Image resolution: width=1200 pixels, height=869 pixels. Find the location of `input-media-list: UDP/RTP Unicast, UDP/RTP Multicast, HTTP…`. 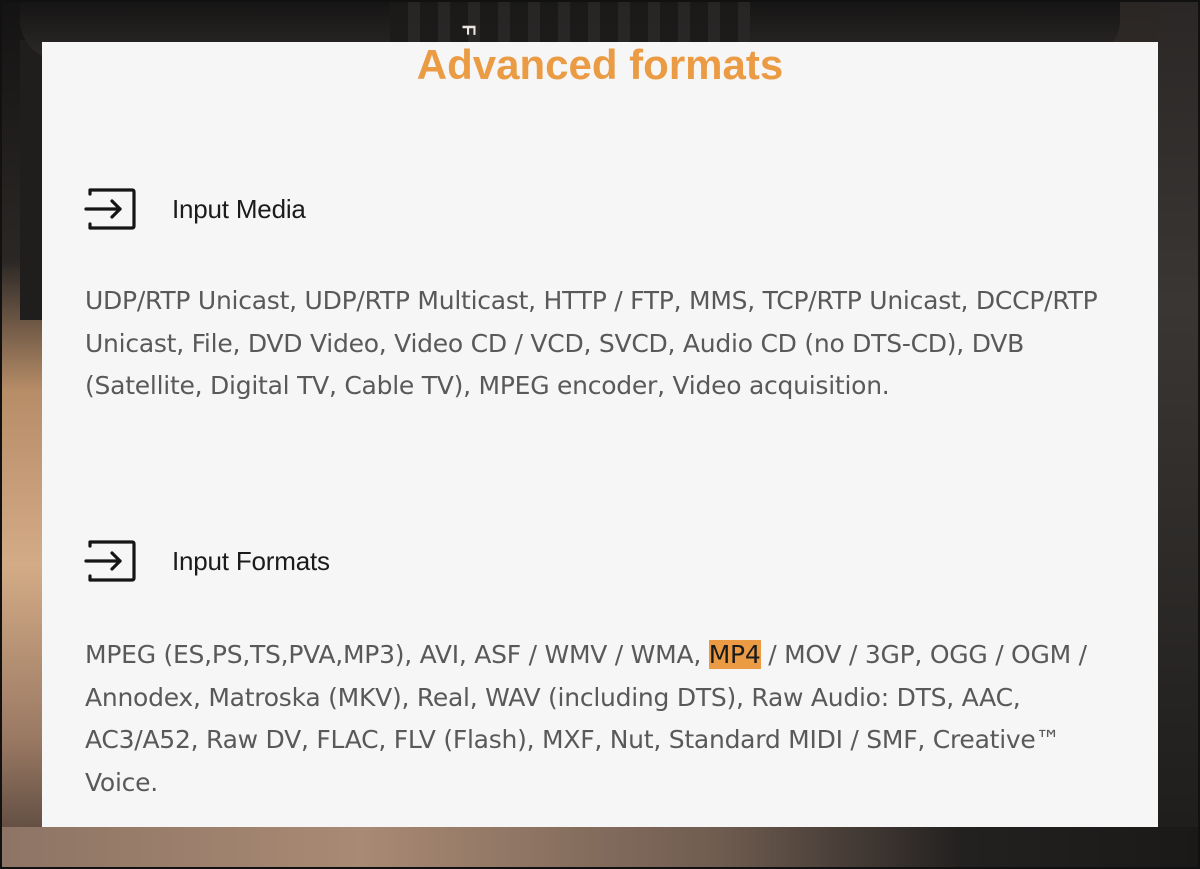

input-media-list: UDP/RTP Unicast, UDP/RTP Multicast, HTTP… is located at coordinates (591, 343).